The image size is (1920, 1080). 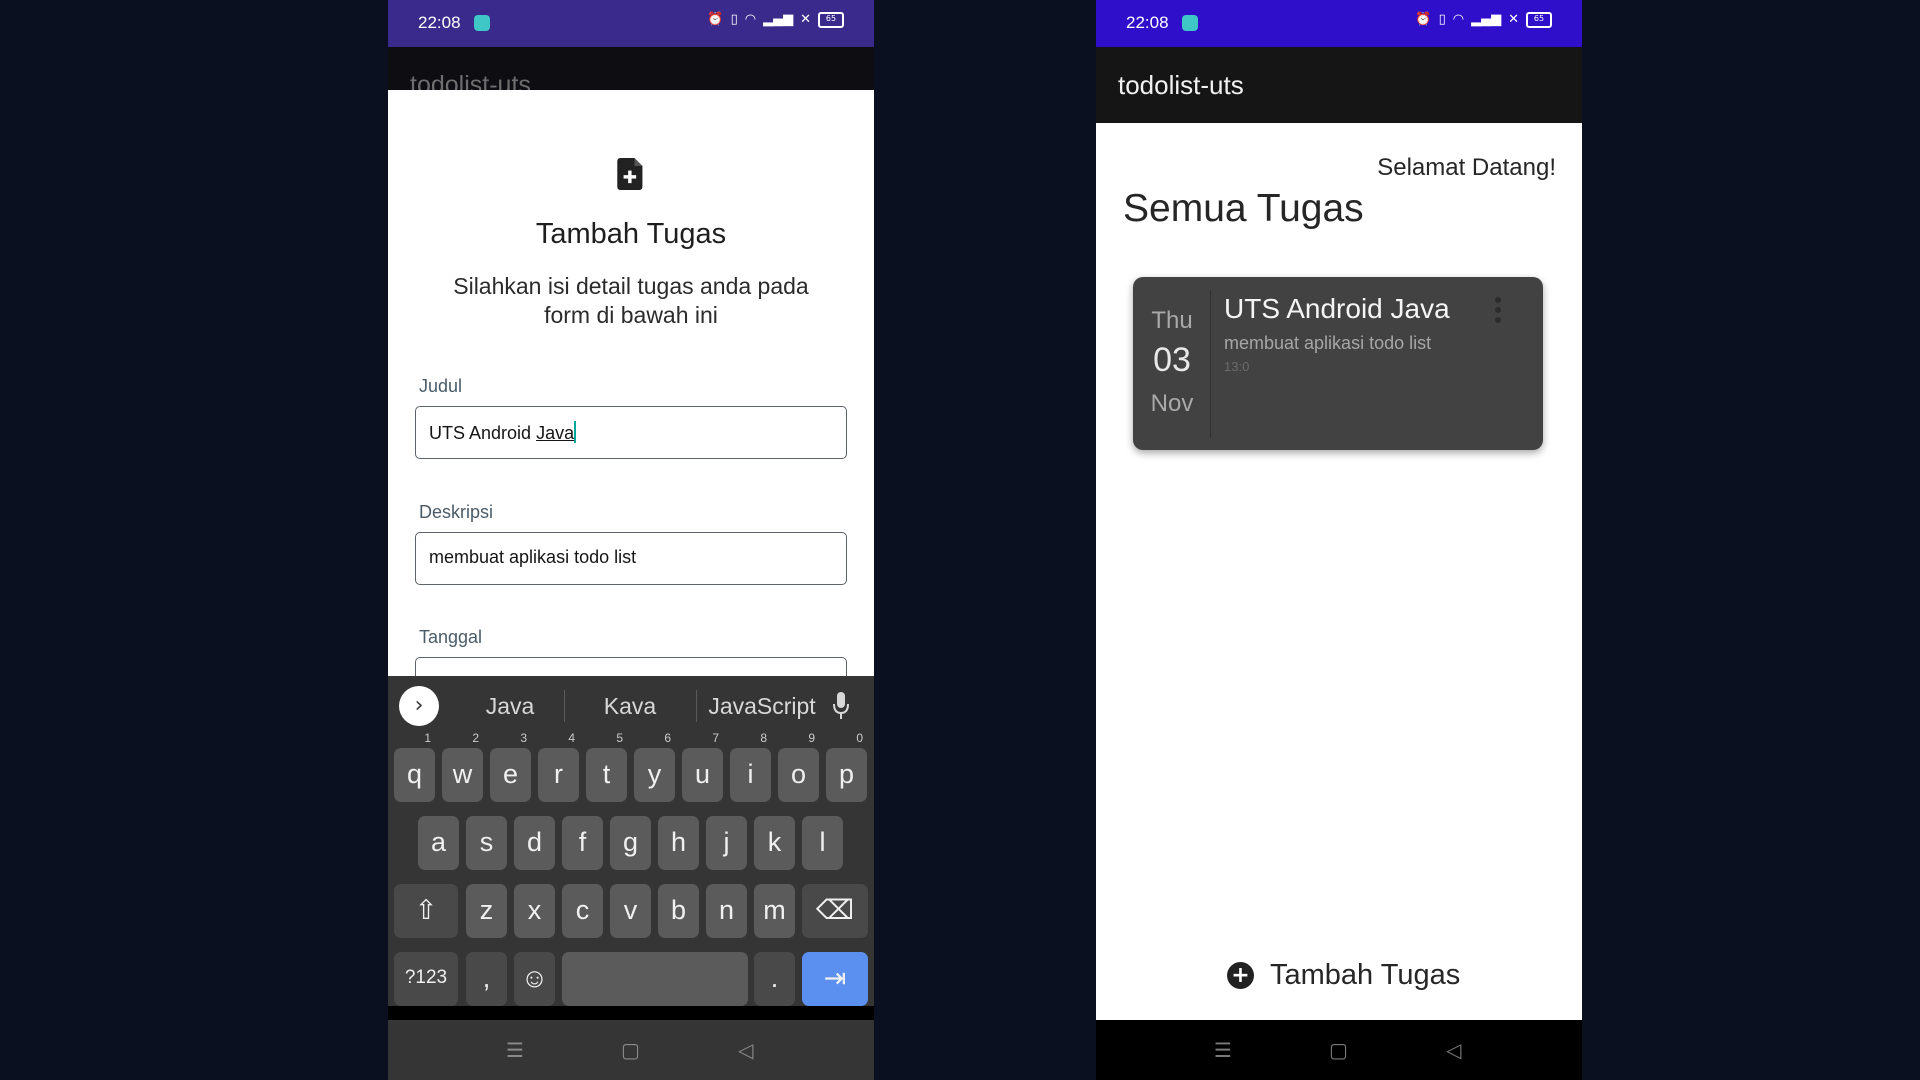 I want to click on card-divider, so click(x=1210, y=364).